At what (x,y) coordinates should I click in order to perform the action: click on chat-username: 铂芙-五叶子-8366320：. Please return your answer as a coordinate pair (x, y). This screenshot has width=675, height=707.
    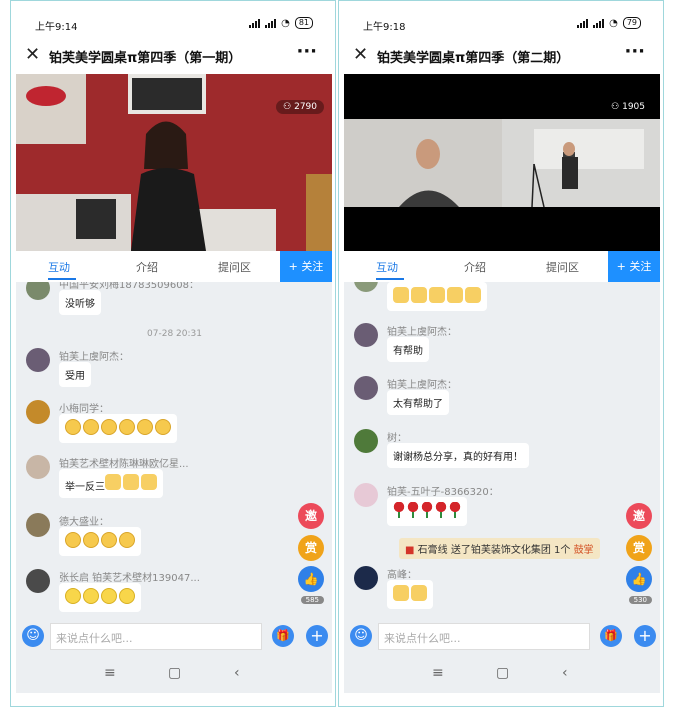
    Looking at the image, I should click on (443, 492).